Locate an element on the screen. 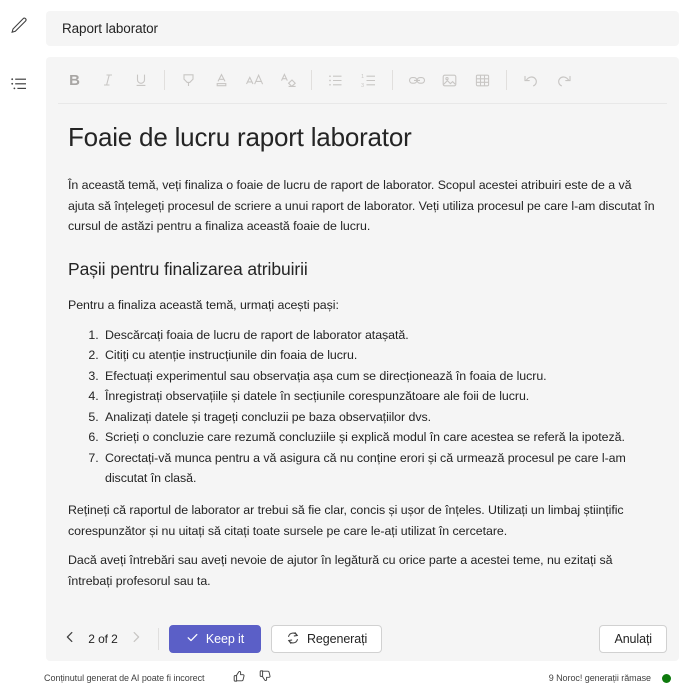 The height and width of the screenshot is (695, 687). list-outline-icon-button is located at coordinates (19, 84).